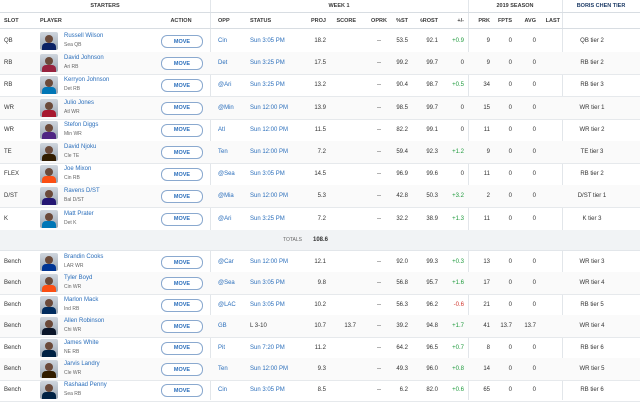  What do you see at coordinates (320, 347) in the screenshot?
I see `projected-points: 11.2` at bounding box center [320, 347].